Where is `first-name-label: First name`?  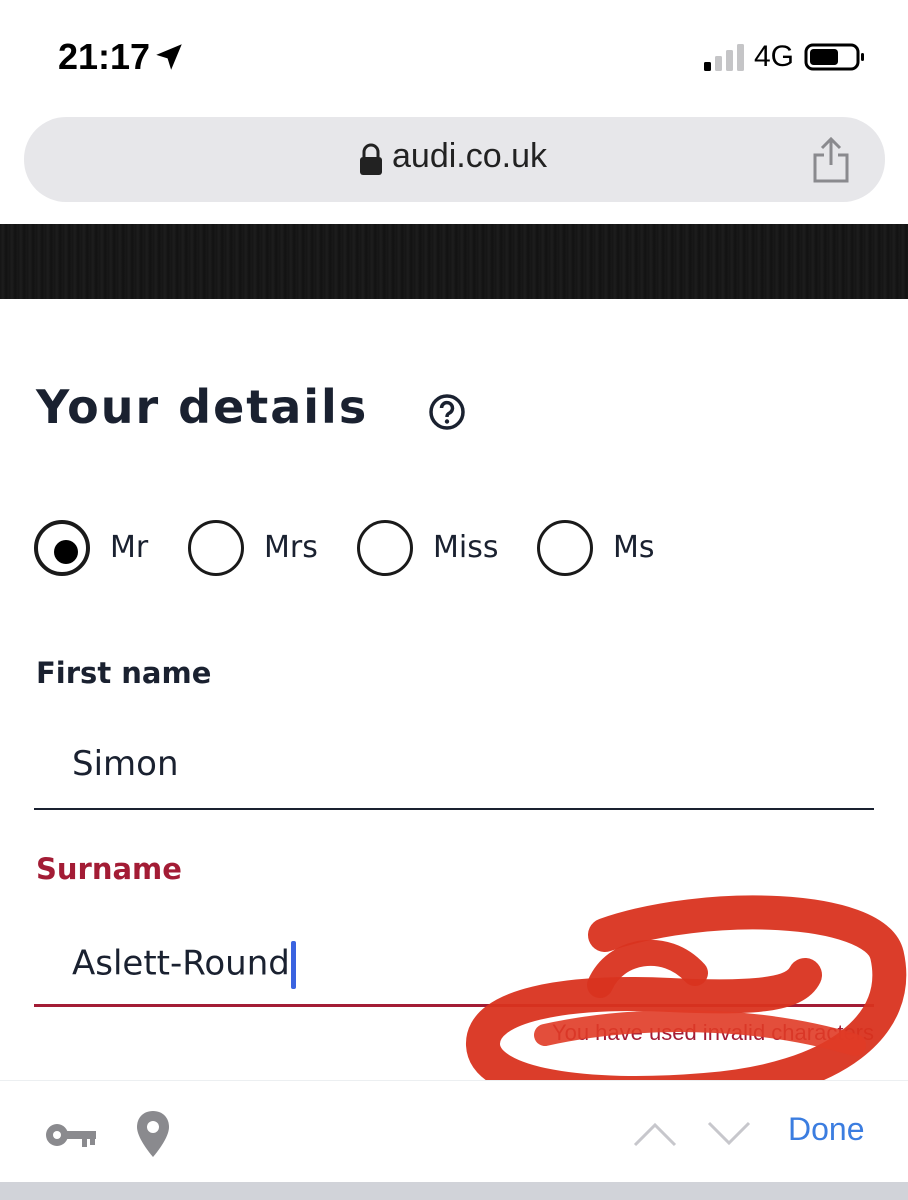 first-name-label: First name is located at coordinates (124, 673).